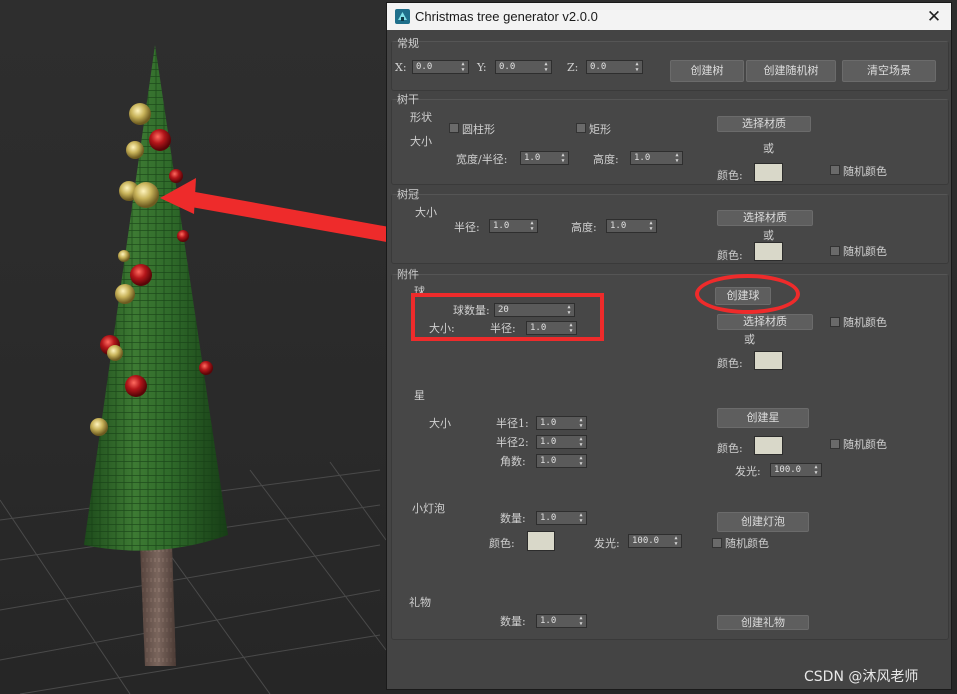  I want to click on crown-section-label: 树冠, so click(408, 194).